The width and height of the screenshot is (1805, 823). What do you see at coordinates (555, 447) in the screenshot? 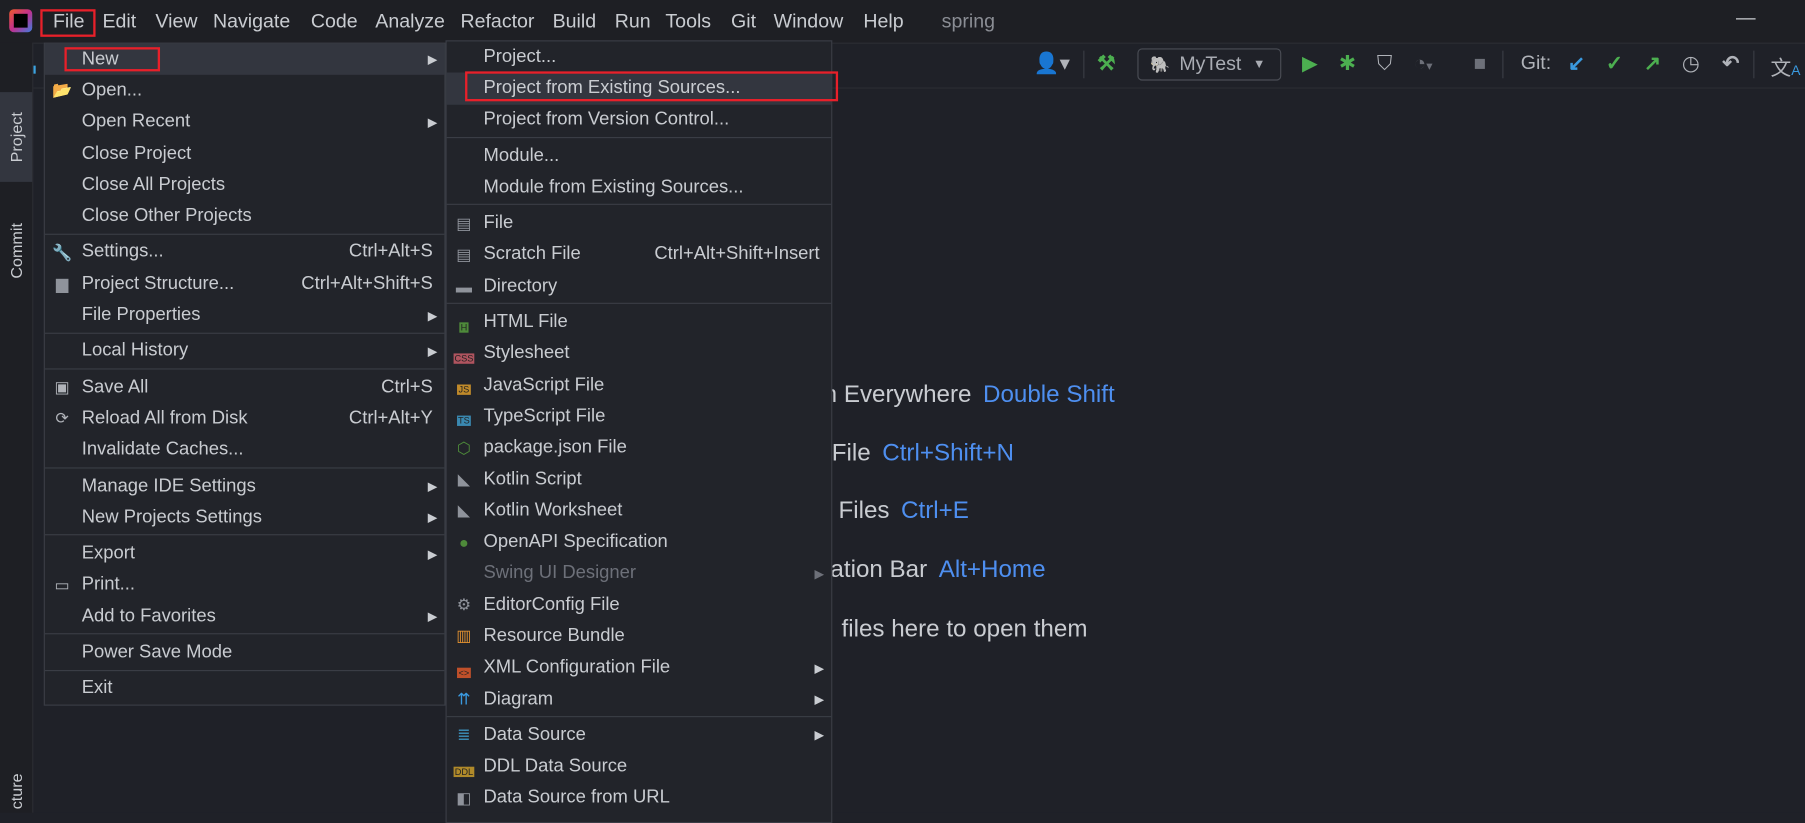
I see `menu-item-label: package.json File` at bounding box center [555, 447].